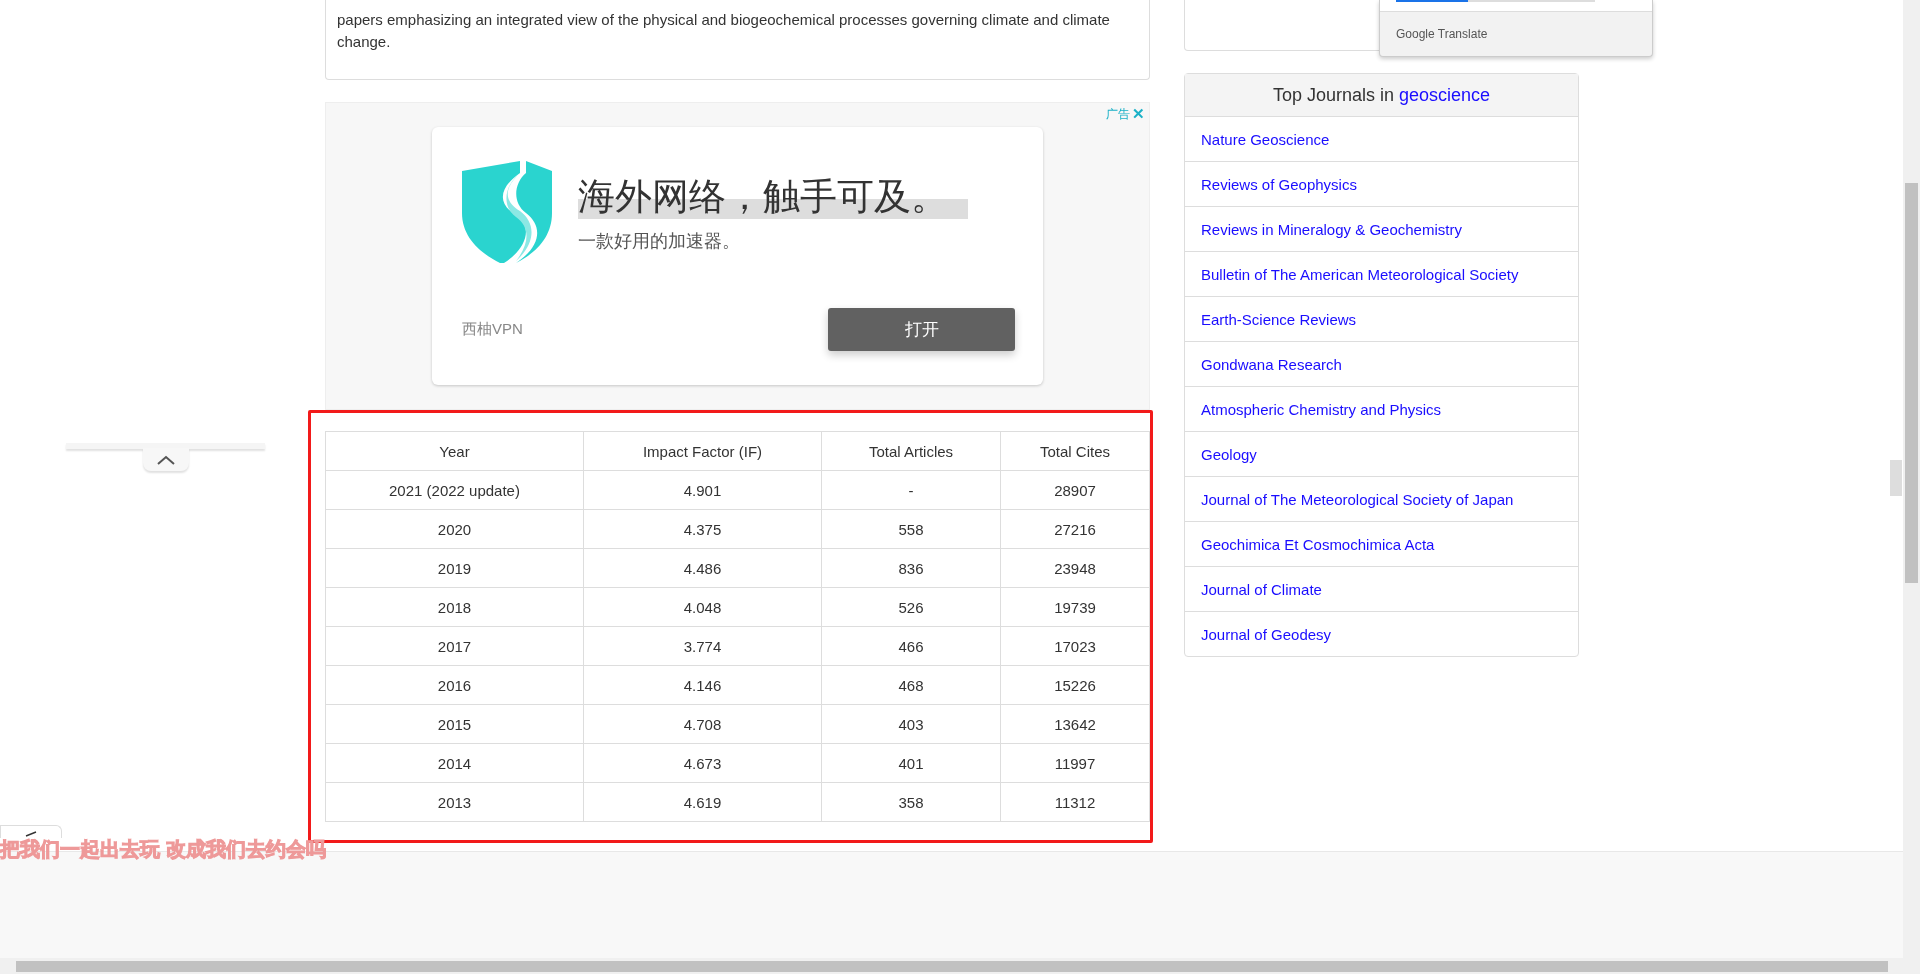  Describe the element at coordinates (724, 20) in the screenshot. I see `description-text: papers emphasizing an integrated view of the physical and biogeochemical processes governing climate and climate` at that location.